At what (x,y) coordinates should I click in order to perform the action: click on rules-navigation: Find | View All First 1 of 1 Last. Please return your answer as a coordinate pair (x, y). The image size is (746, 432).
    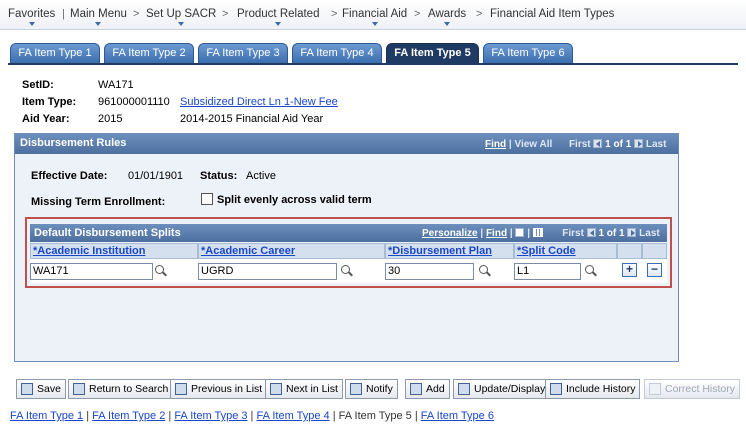
    Looking at the image, I should click on (576, 144).